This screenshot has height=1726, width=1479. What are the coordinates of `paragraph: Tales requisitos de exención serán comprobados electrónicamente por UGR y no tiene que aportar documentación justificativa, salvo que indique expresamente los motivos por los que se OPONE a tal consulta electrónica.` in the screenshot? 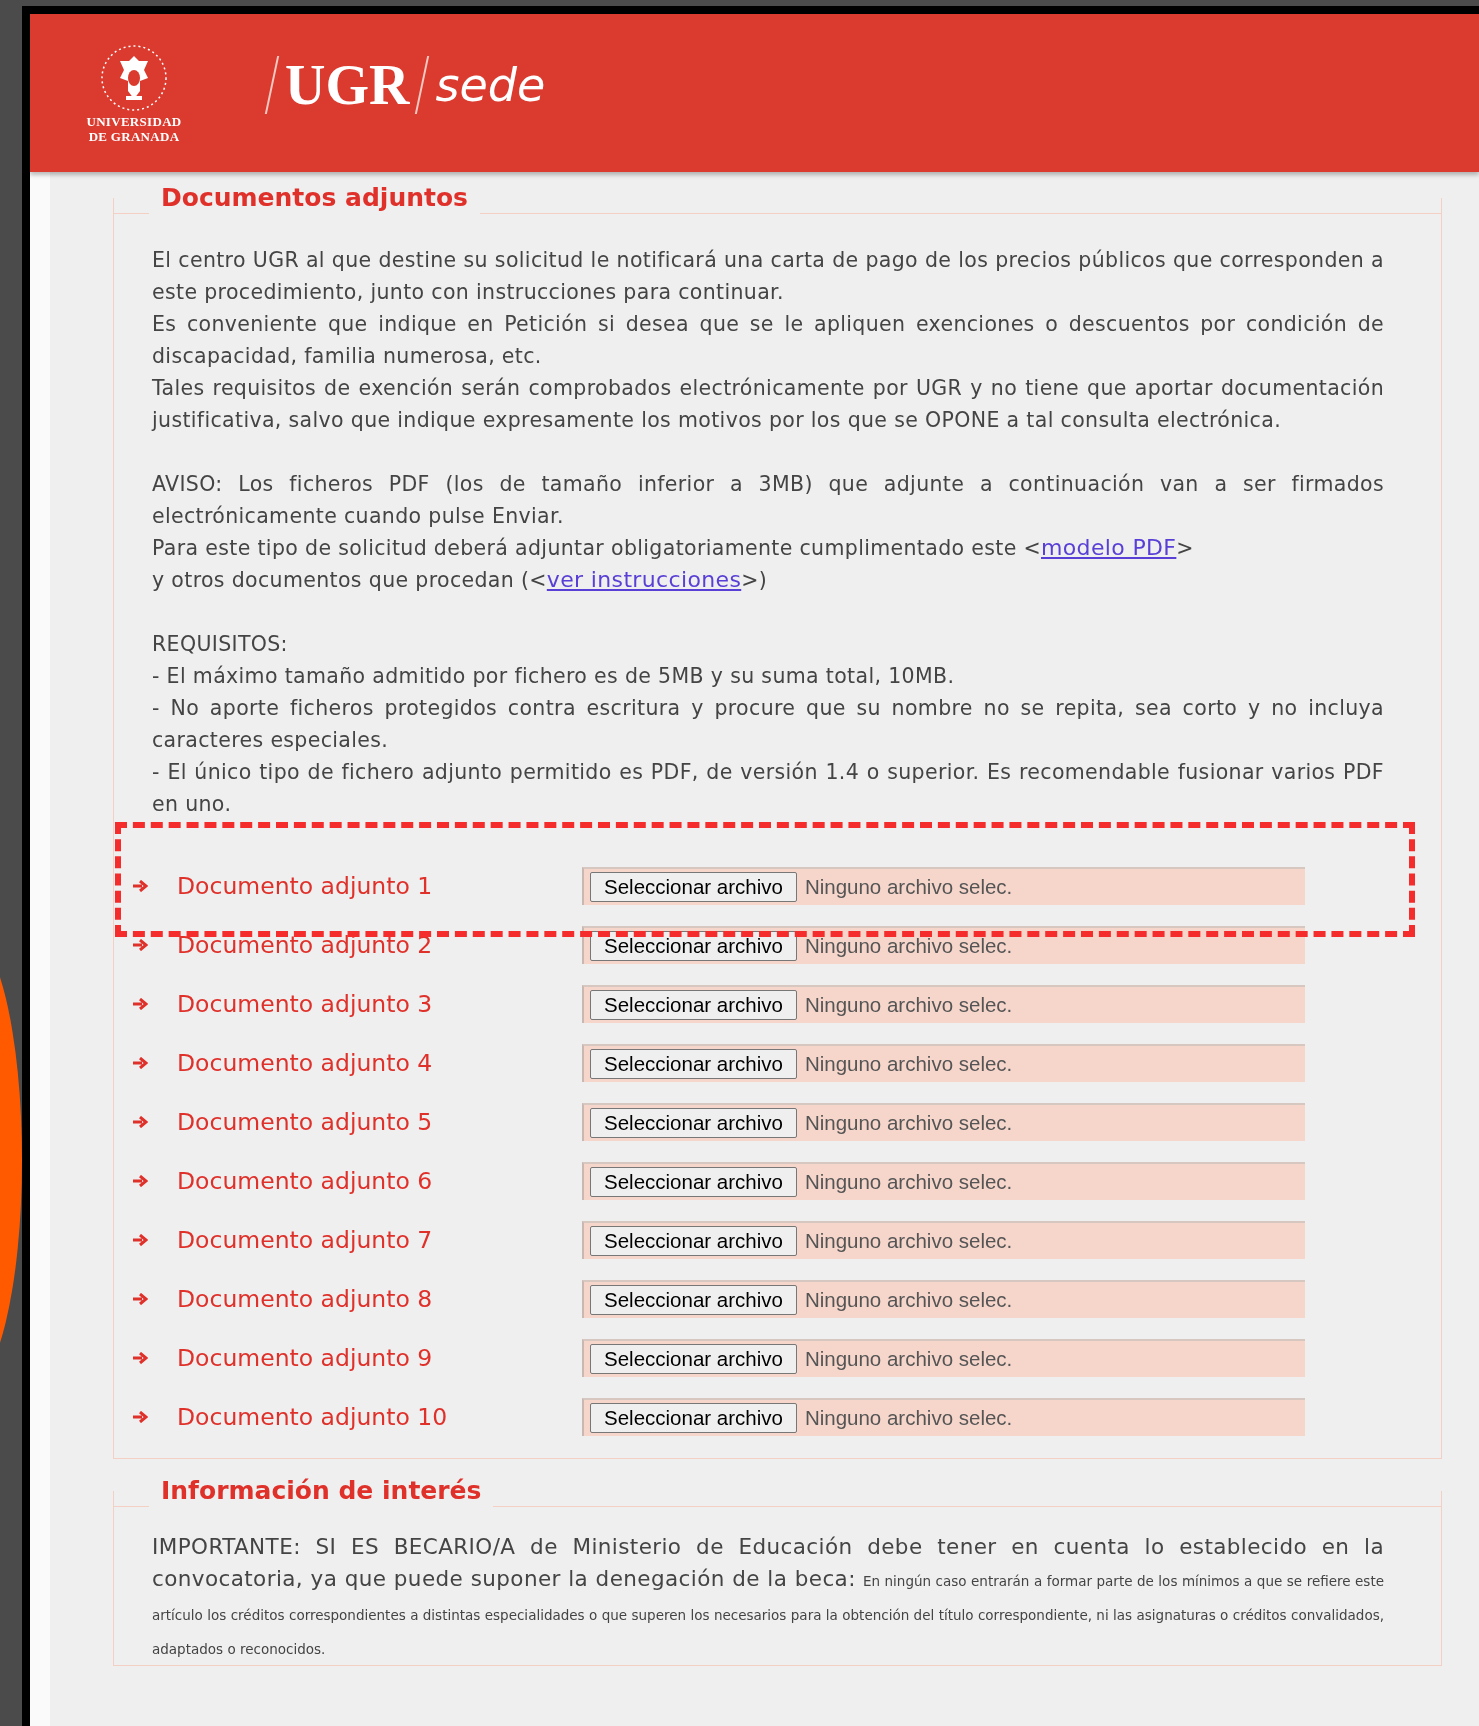 It's located at (768, 404).